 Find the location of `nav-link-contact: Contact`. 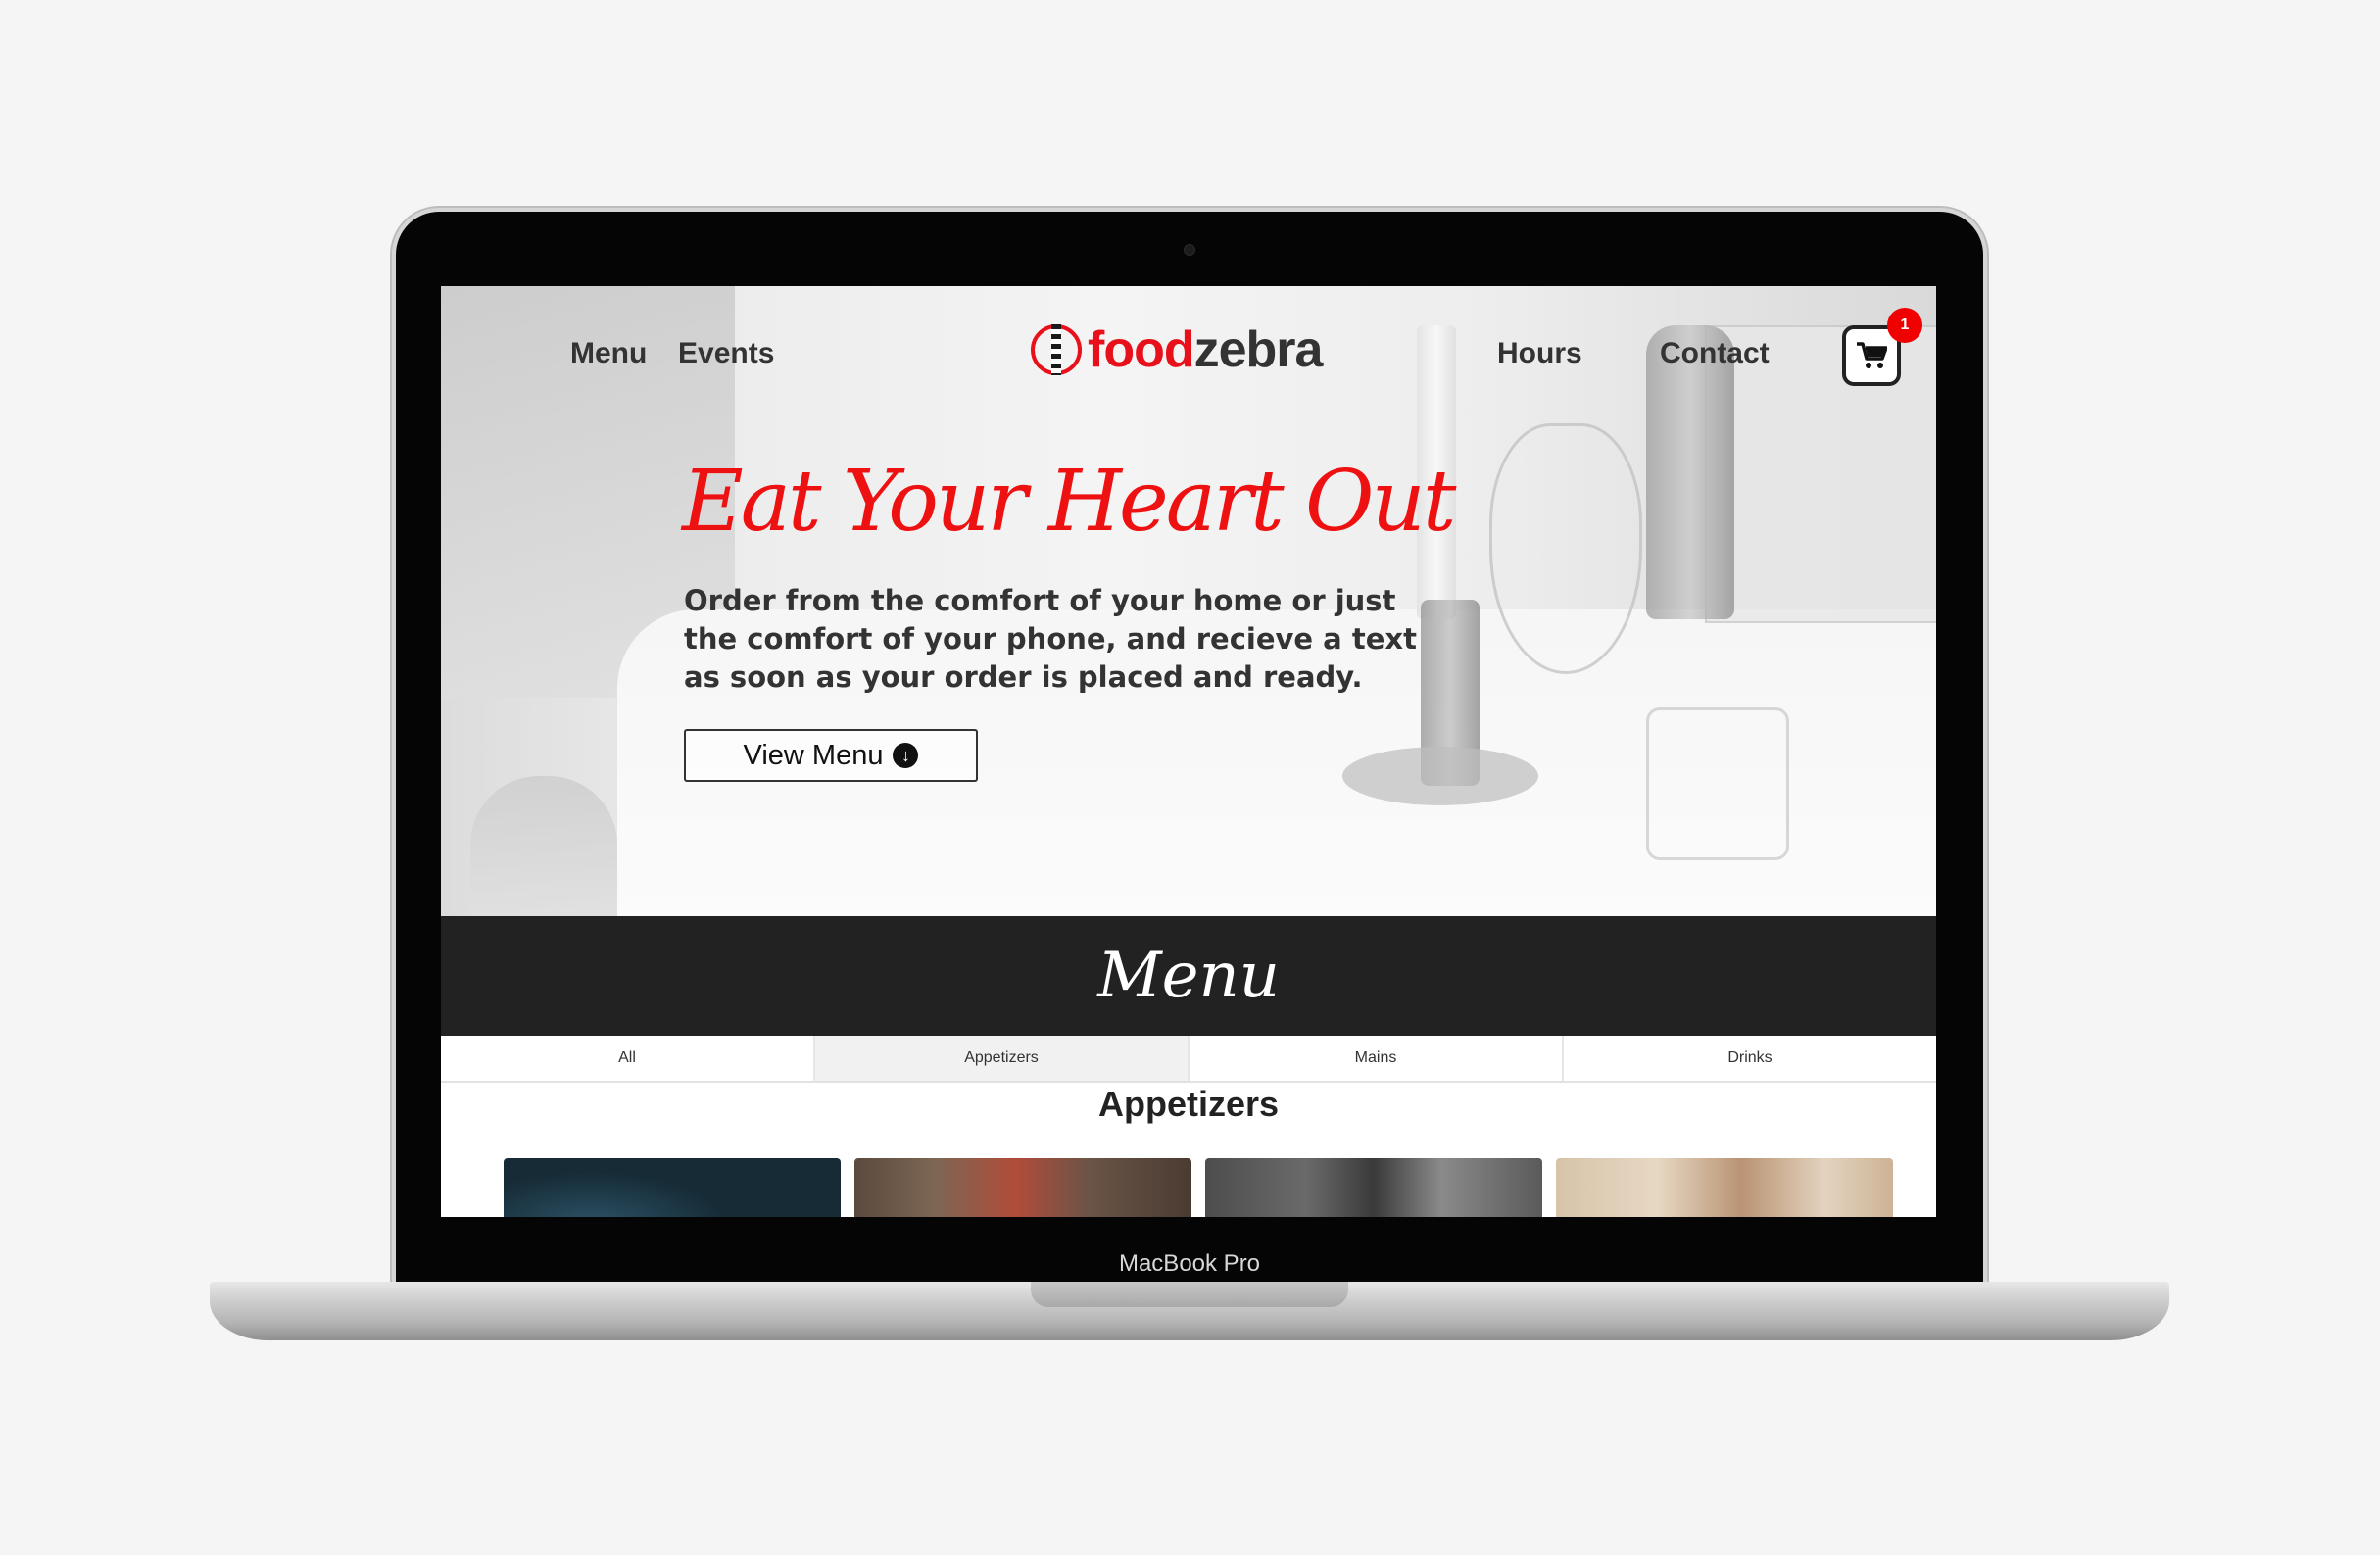

nav-link-contact: Contact is located at coordinates (1715, 353).